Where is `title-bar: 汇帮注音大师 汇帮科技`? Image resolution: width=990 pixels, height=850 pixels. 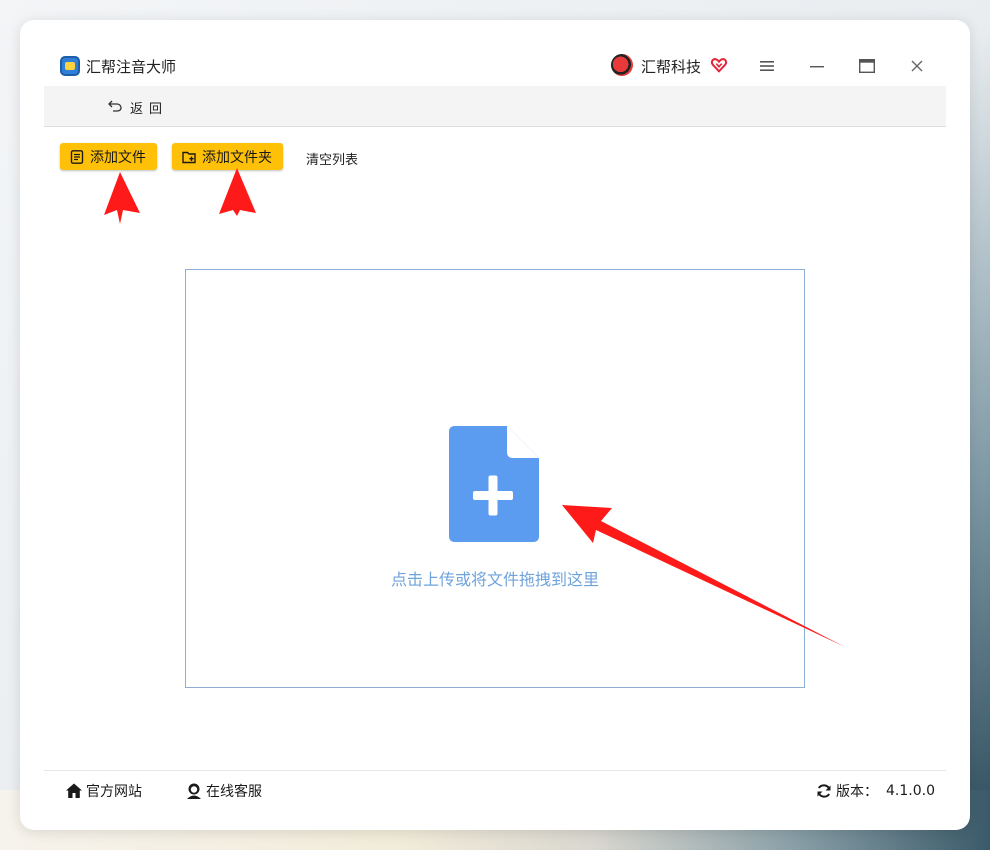
title-bar: 汇帮注音大师 汇帮科技 is located at coordinates (495, 65).